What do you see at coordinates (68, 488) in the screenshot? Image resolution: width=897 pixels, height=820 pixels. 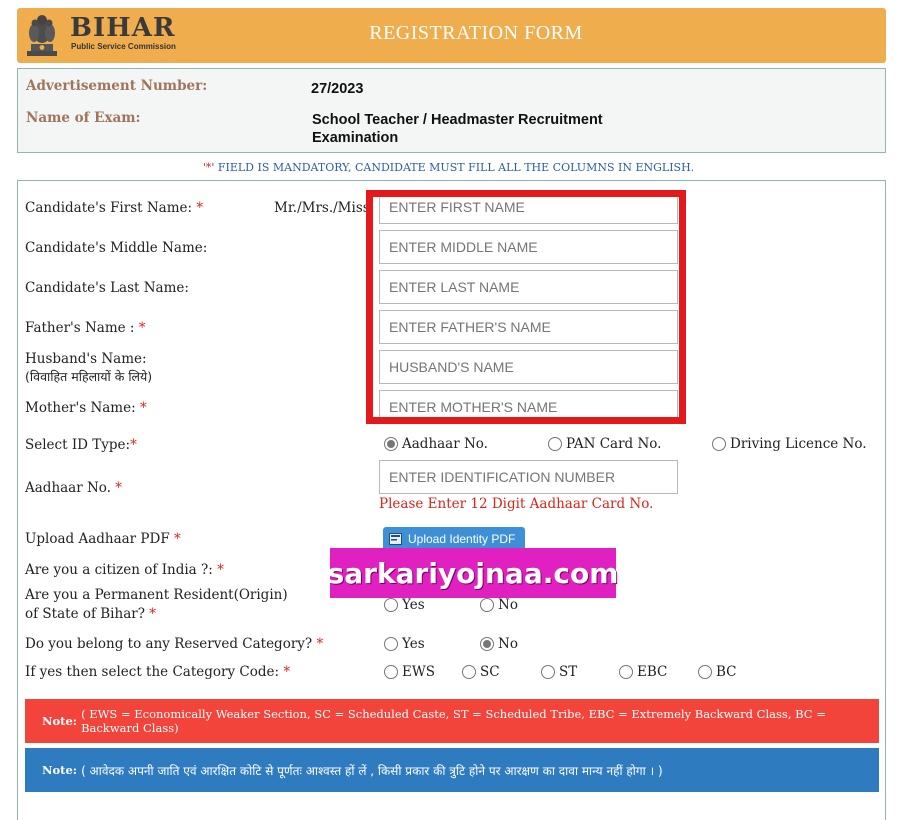 I see `aadhaar-number-label-text: Aadhaar No.` at bounding box center [68, 488].